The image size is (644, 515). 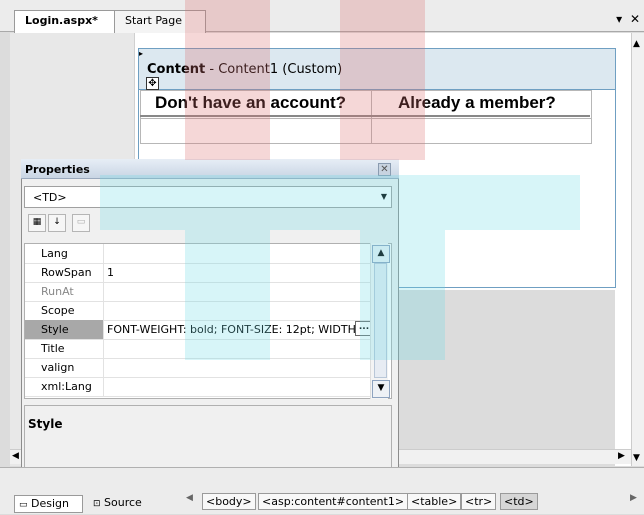 I want to click on design-icon: ▭, so click(x=23, y=505).